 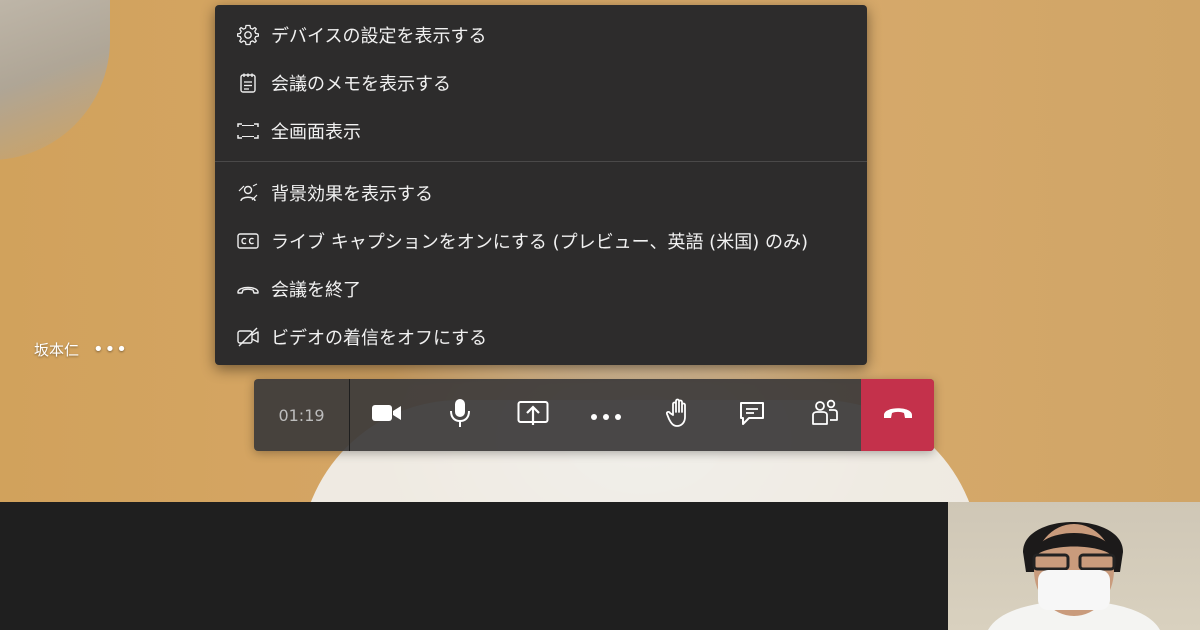 I want to click on menu-item-label: 会議を終了, so click(x=316, y=290).